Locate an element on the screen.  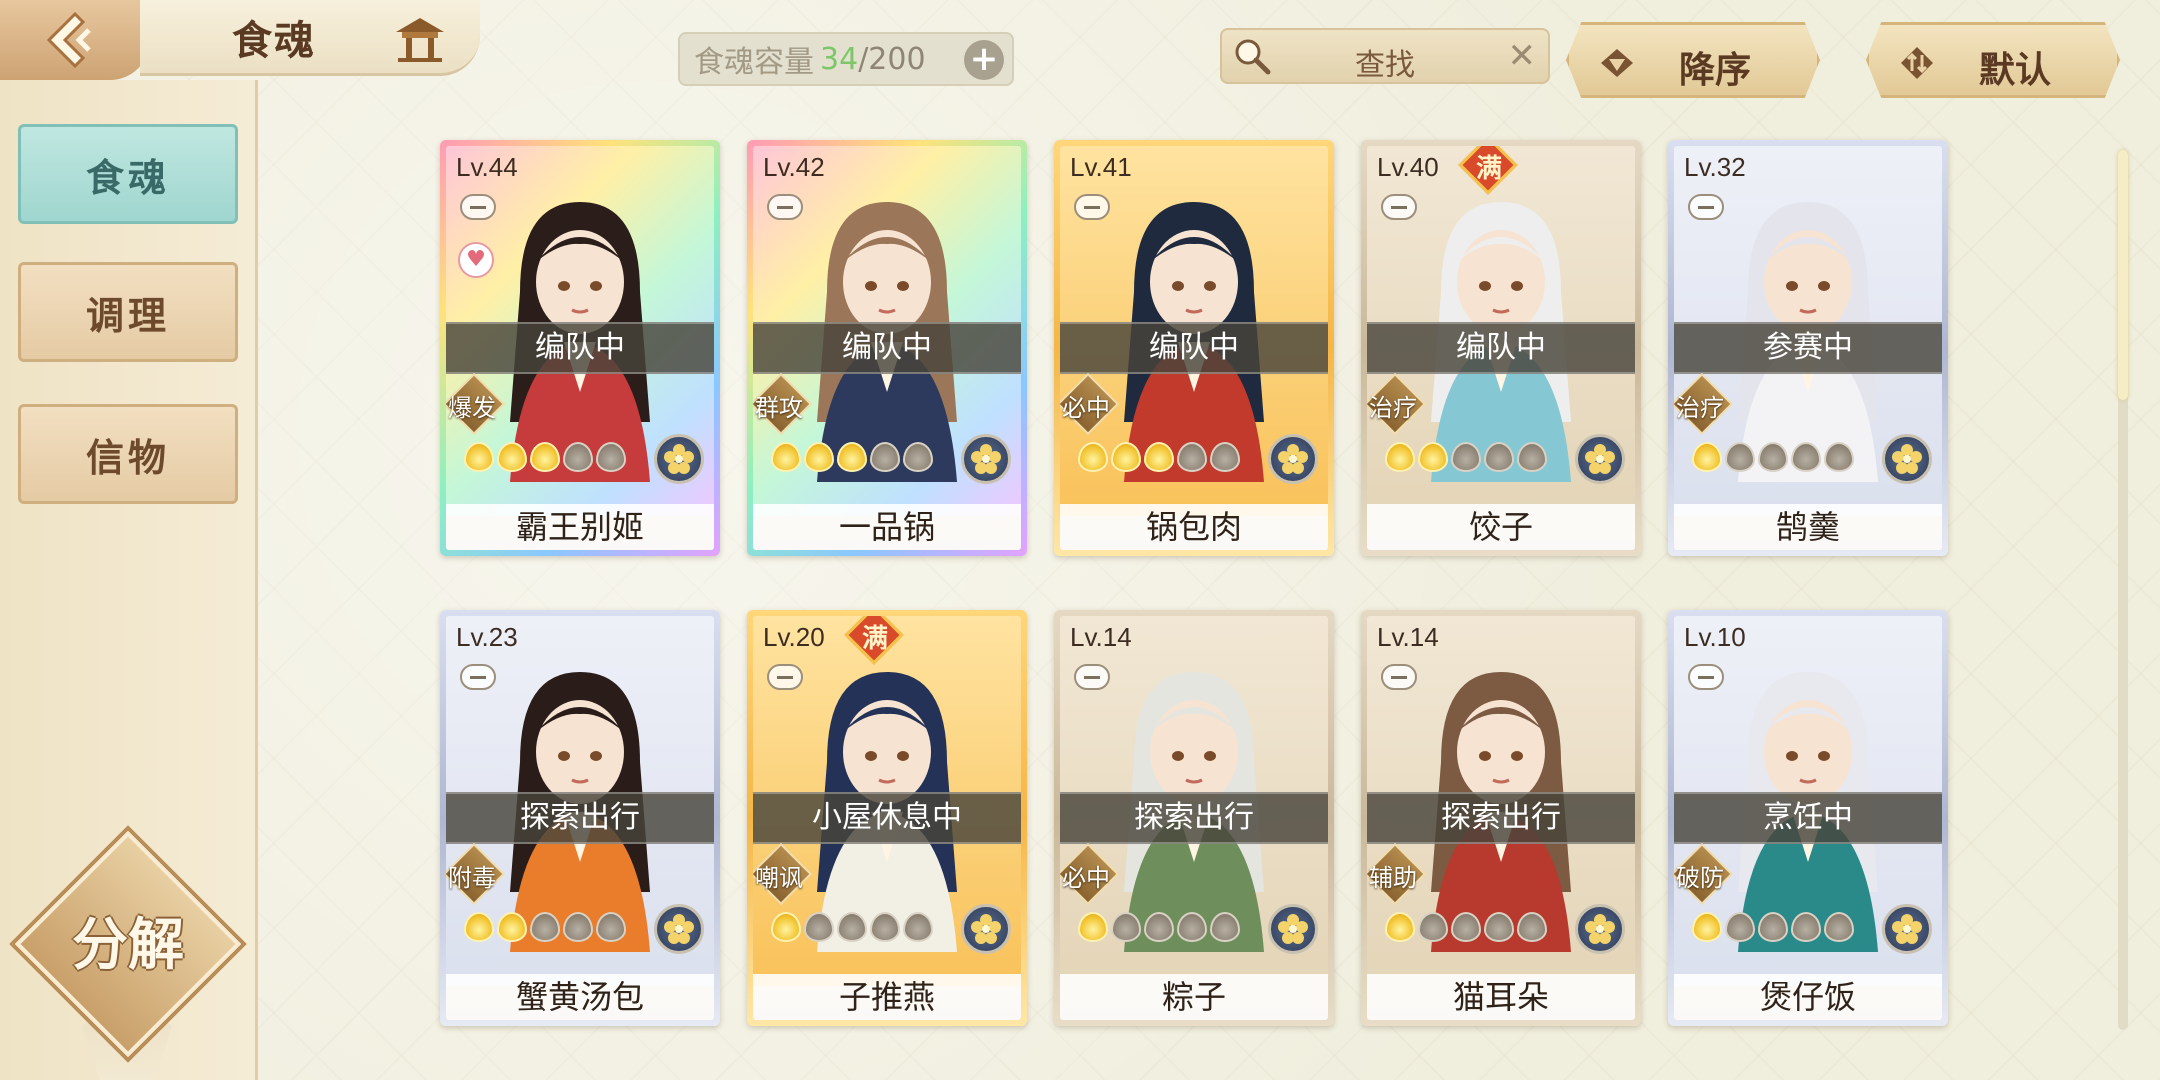
scrollbar-thumb is located at coordinates (2123, 275).